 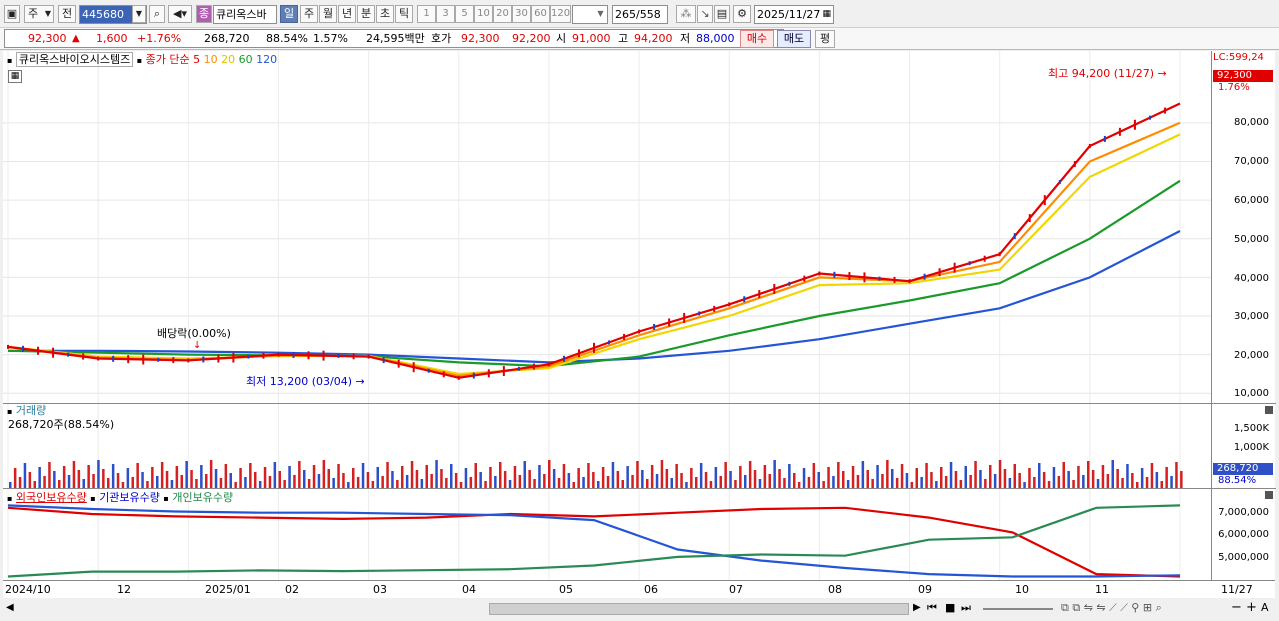 I want to click on period-month: 월, so click(x=328, y=14).